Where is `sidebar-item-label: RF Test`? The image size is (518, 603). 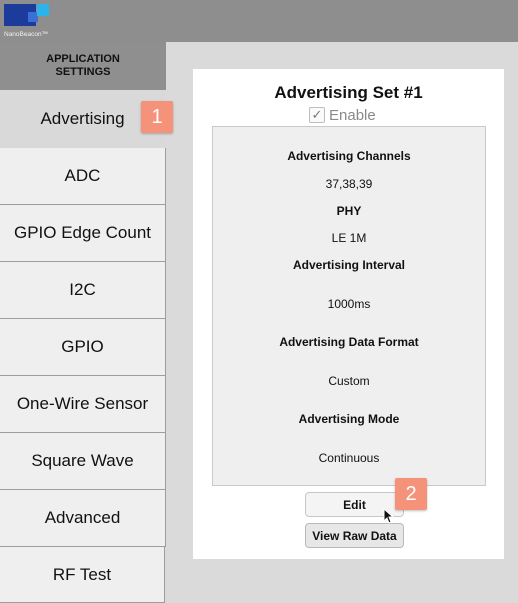
sidebar-item-label: RF Test is located at coordinates (82, 574).